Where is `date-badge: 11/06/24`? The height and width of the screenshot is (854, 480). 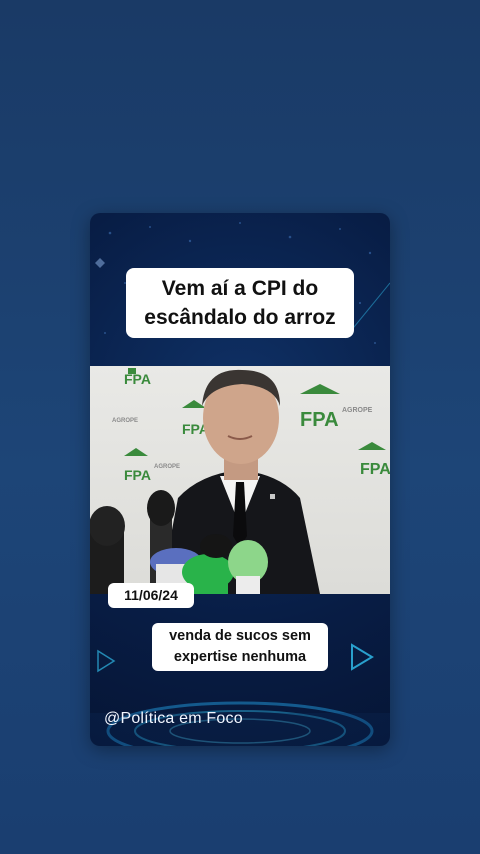 date-badge: 11/06/24 is located at coordinates (151, 595).